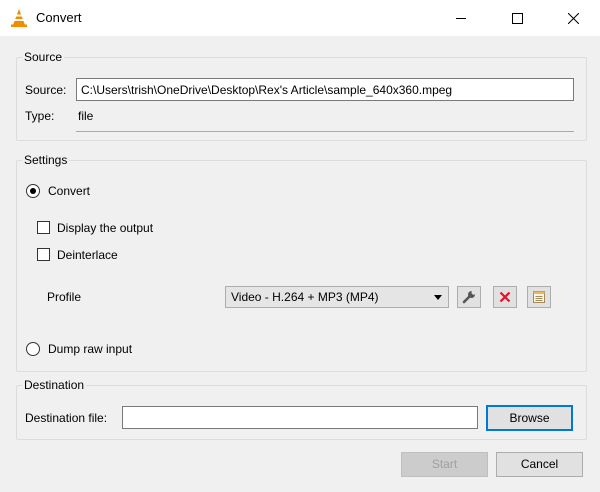 This screenshot has height=492, width=600. I want to click on convert-radio, so click(33, 191).